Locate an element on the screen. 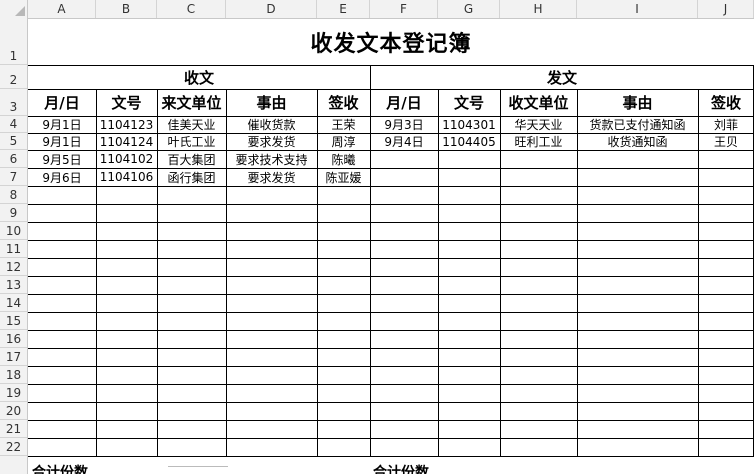  footer-row: 合计份数 合计份数 is located at coordinates (391, 467).